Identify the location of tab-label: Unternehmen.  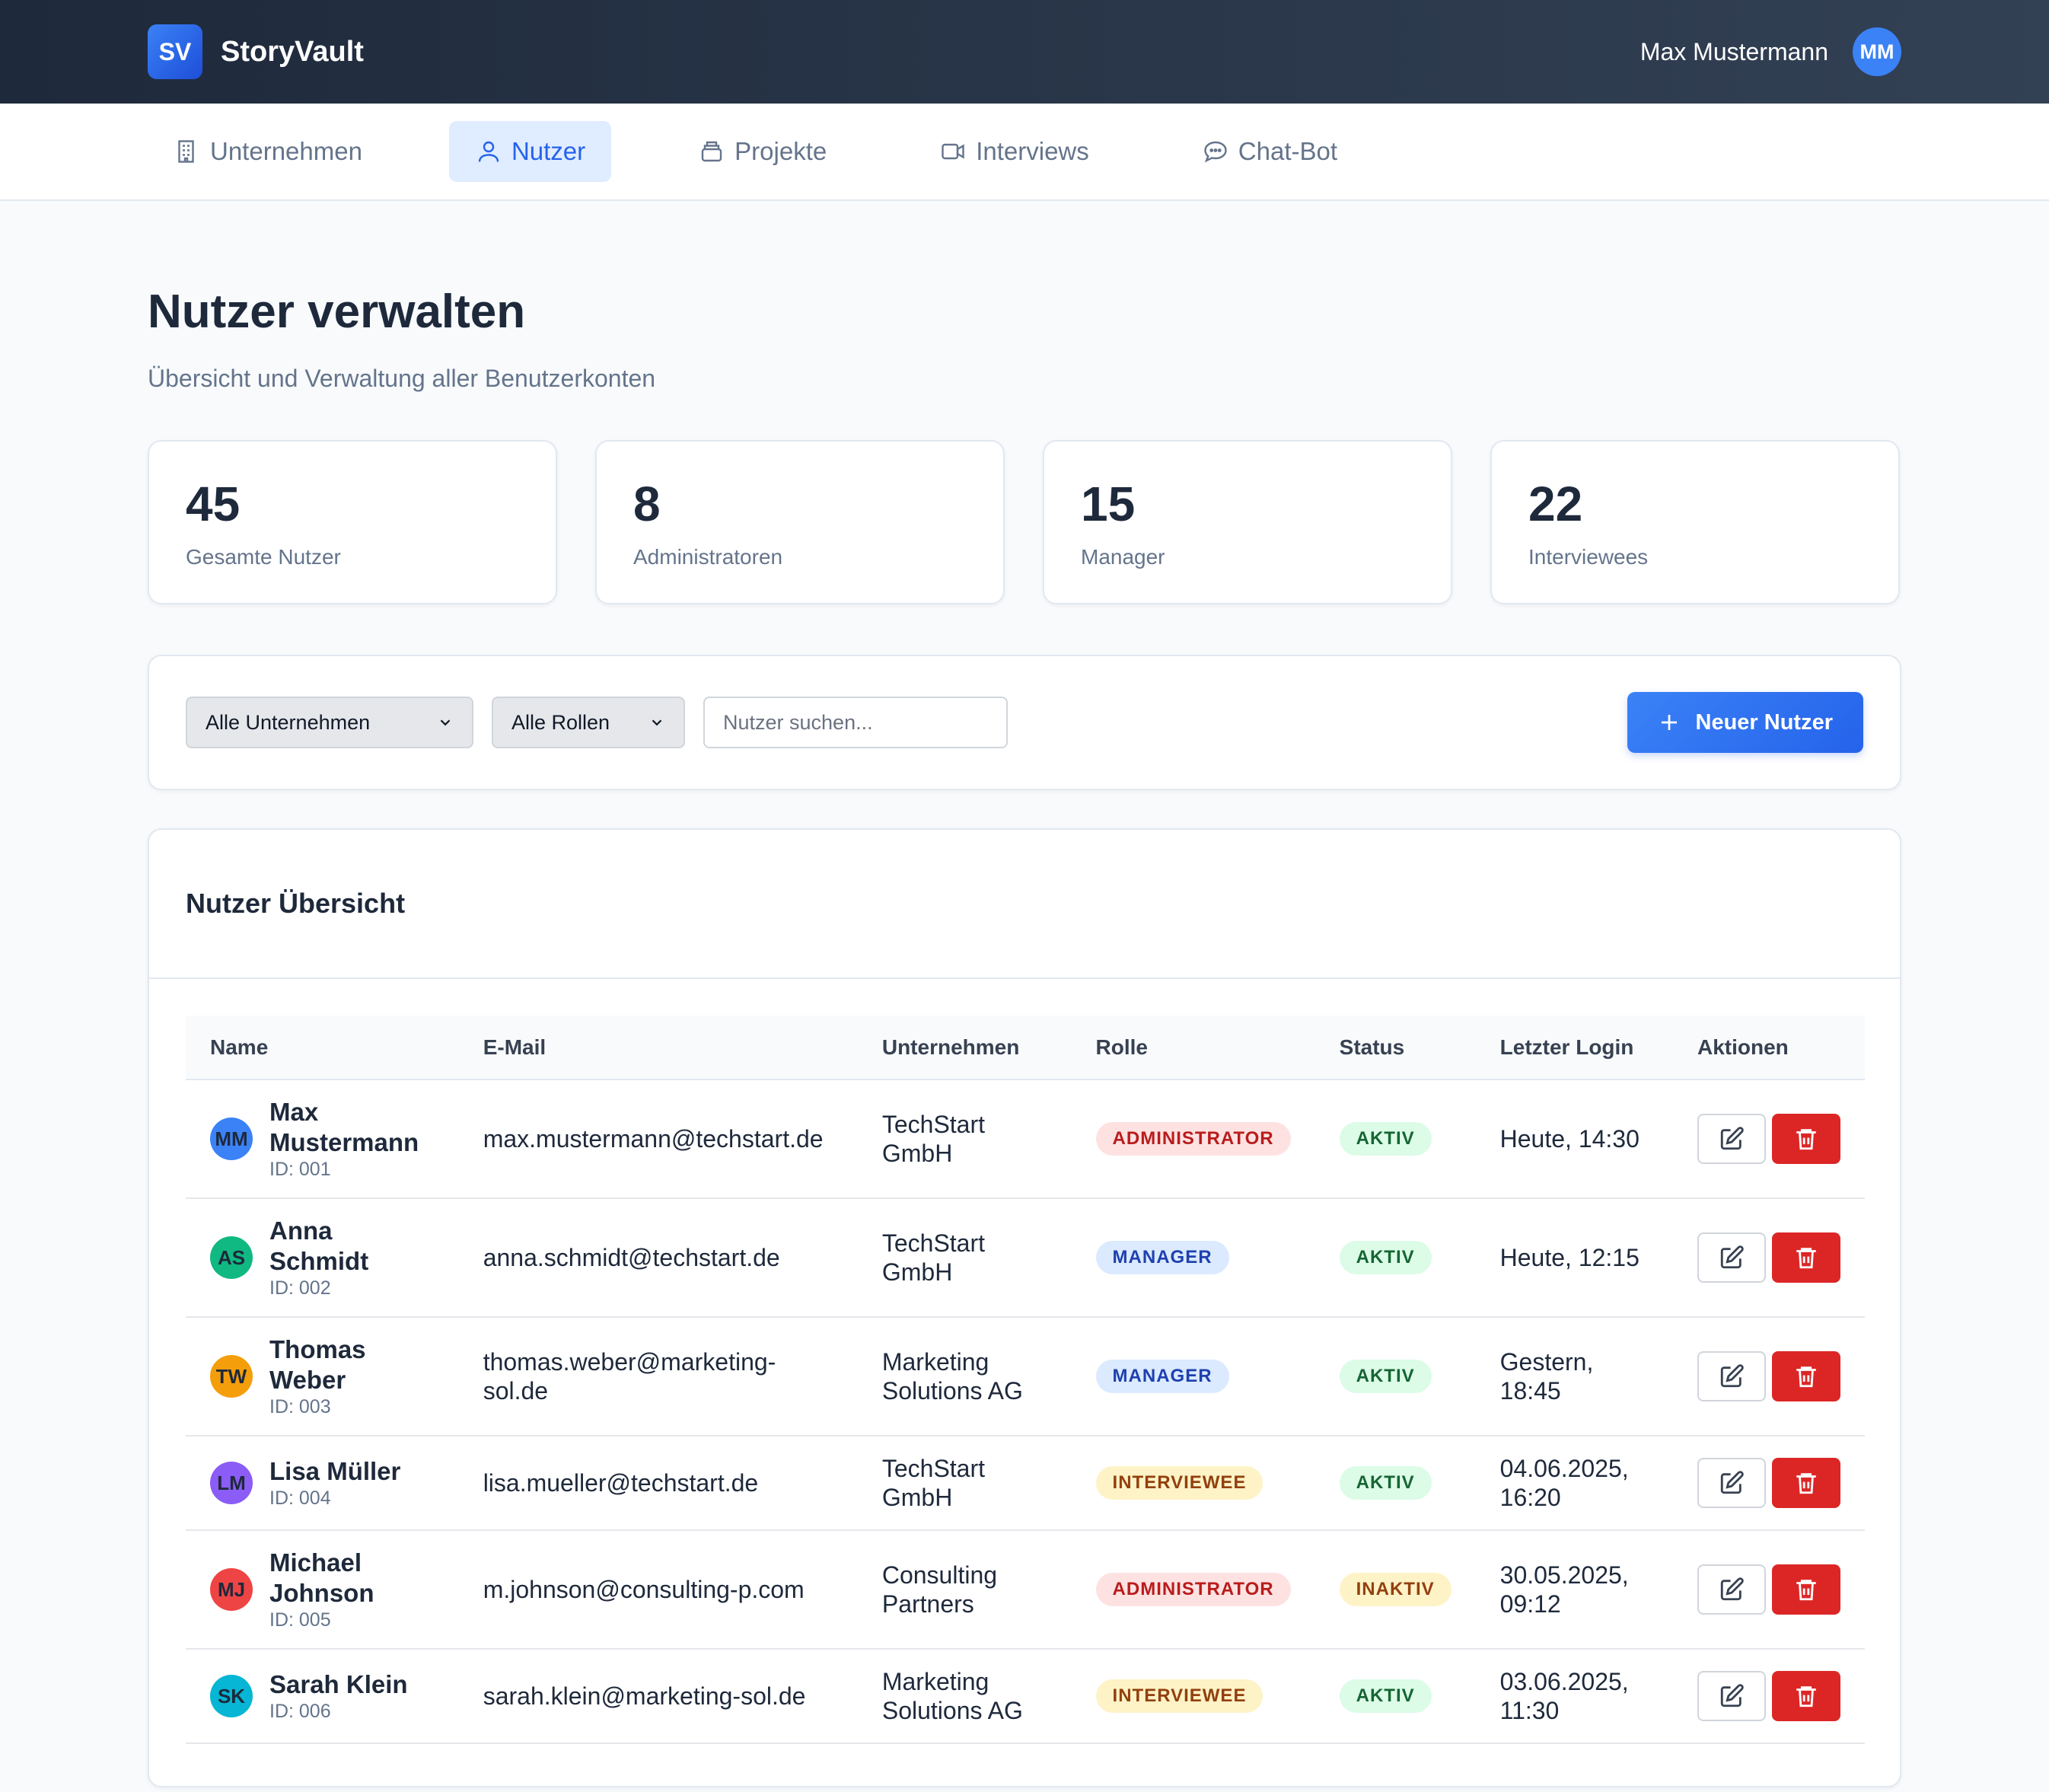
(286, 151).